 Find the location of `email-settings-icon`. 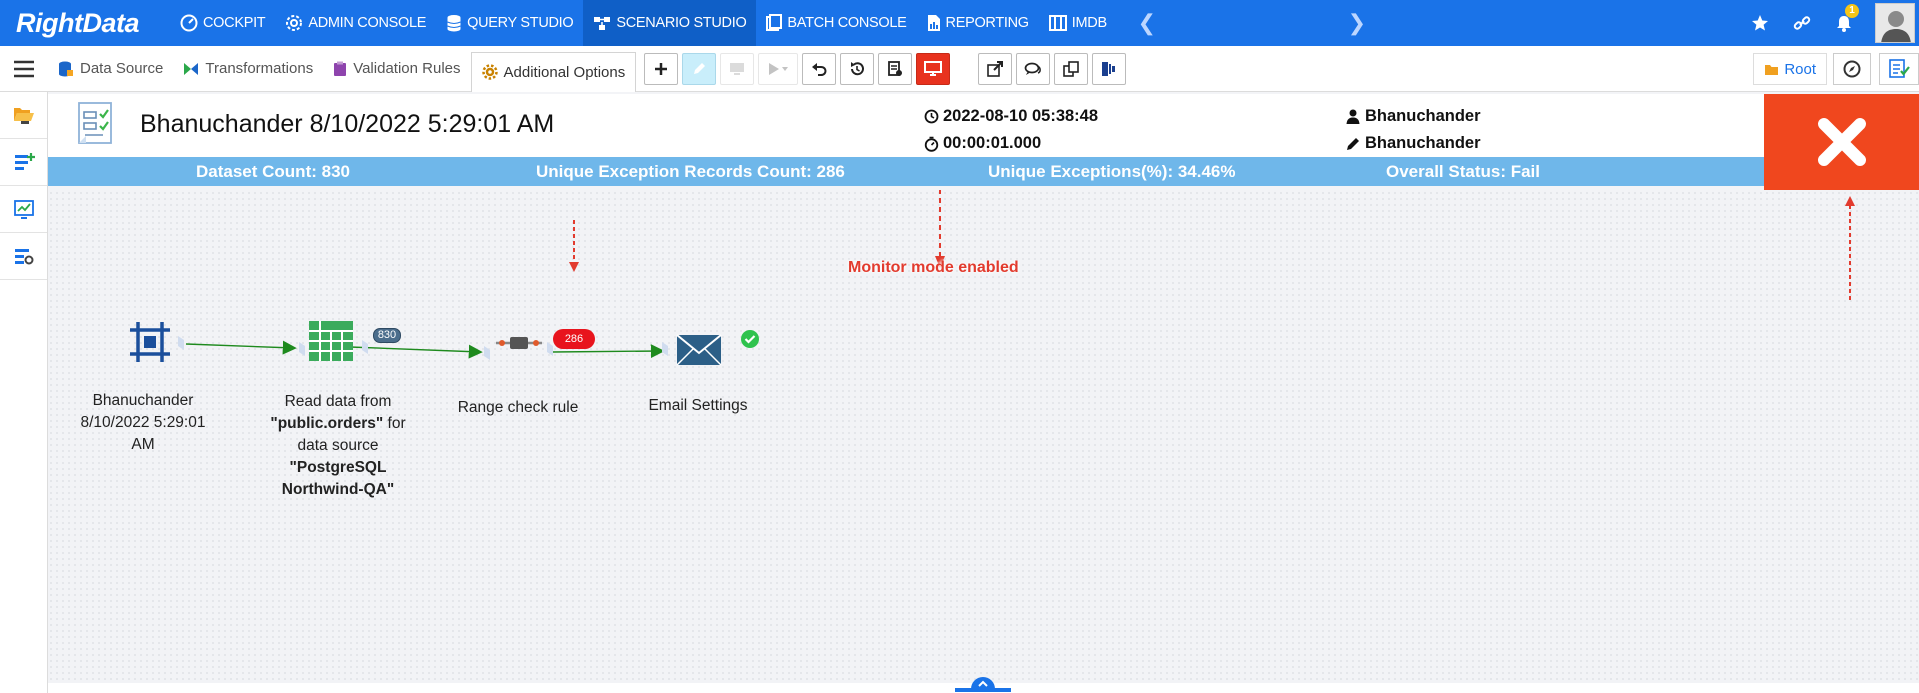

email-settings-icon is located at coordinates (699, 350).